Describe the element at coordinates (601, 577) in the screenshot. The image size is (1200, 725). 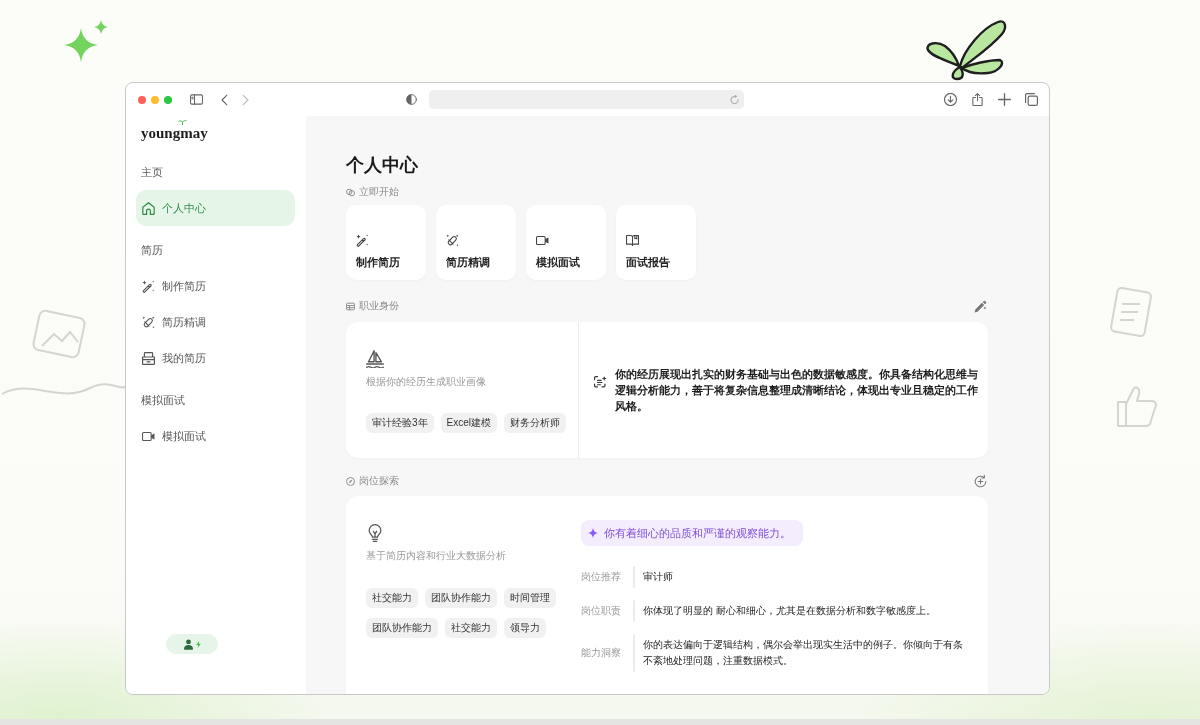
I see `field-label: 岗位推荐` at that location.